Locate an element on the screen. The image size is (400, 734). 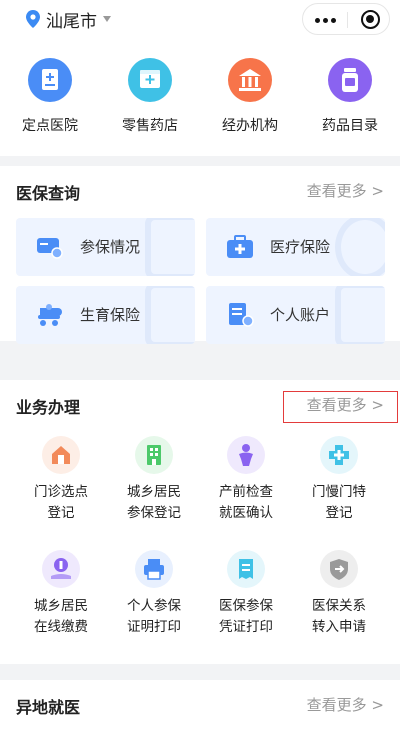
insured-card-icon is located at coordinates (50, 248).